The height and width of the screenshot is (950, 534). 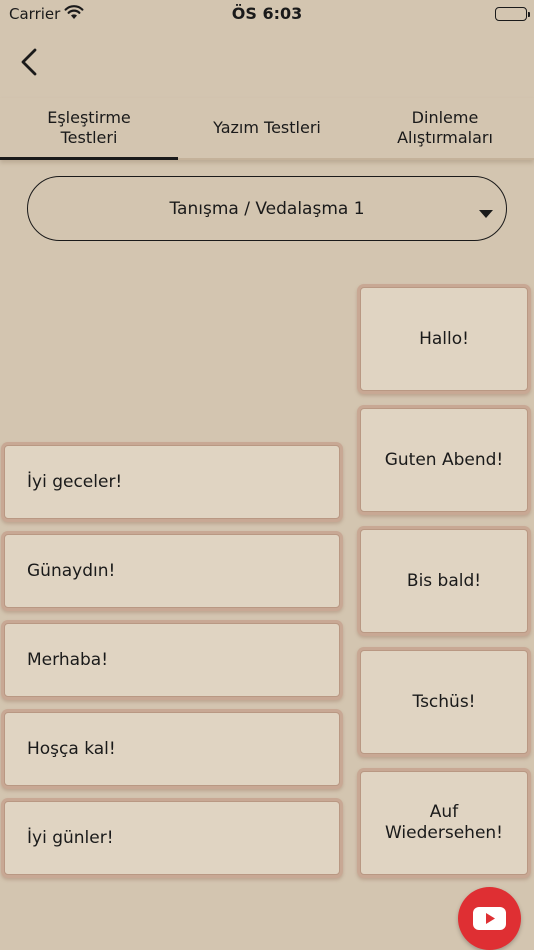 I want to click on german-word-card: Auf Wiedersehen!, so click(x=444, y=823).